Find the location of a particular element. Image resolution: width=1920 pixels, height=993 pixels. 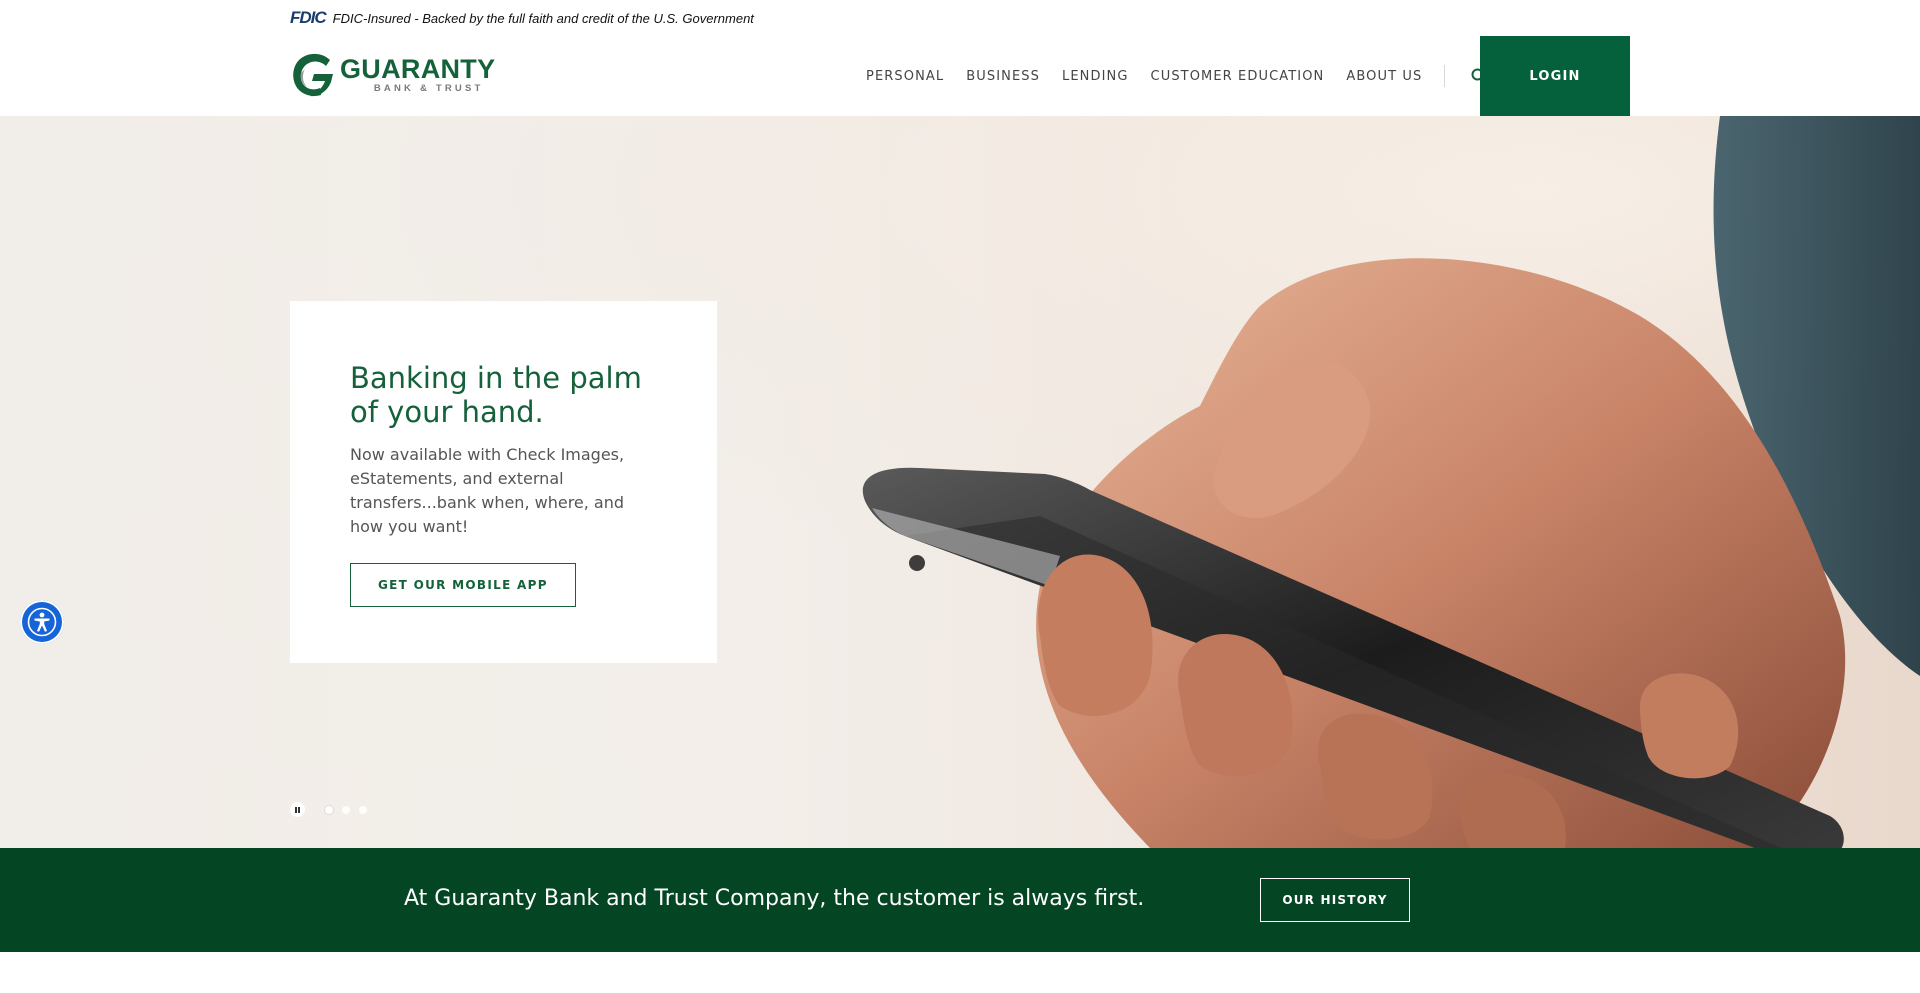

logo-subtitle: BANK & TRUST is located at coordinates (428, 89).